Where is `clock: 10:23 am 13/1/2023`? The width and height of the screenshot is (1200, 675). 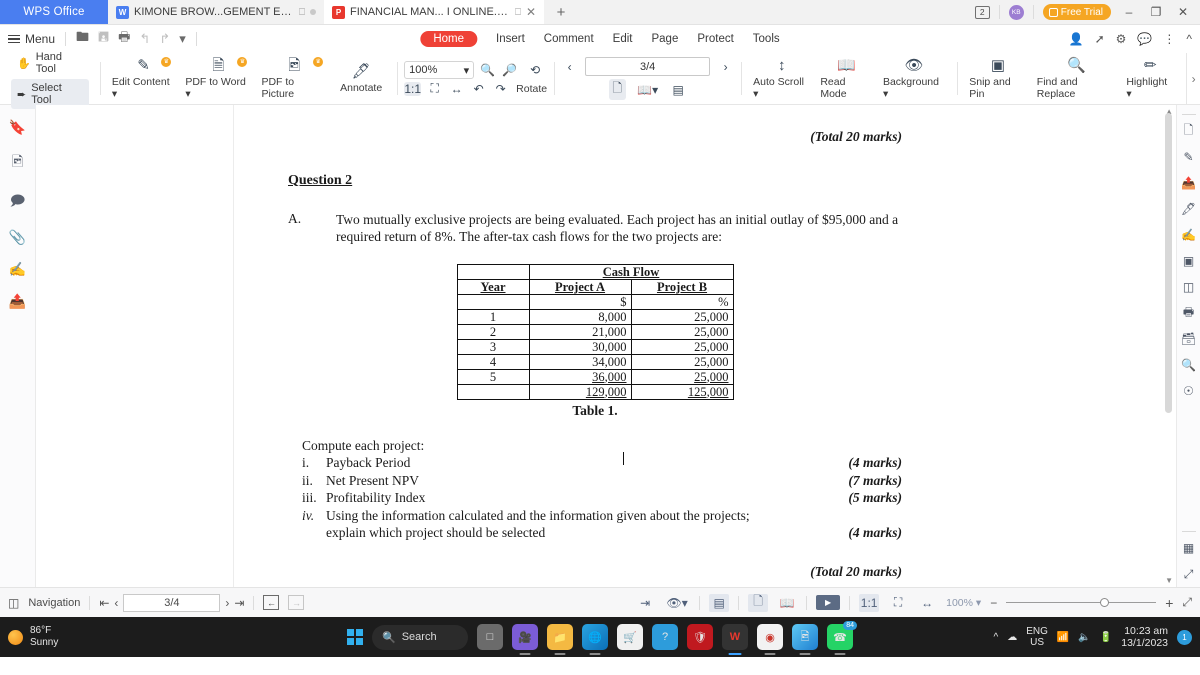 clock: 10:23 am 13/1/2023 is located at coordinates (1144, 637).